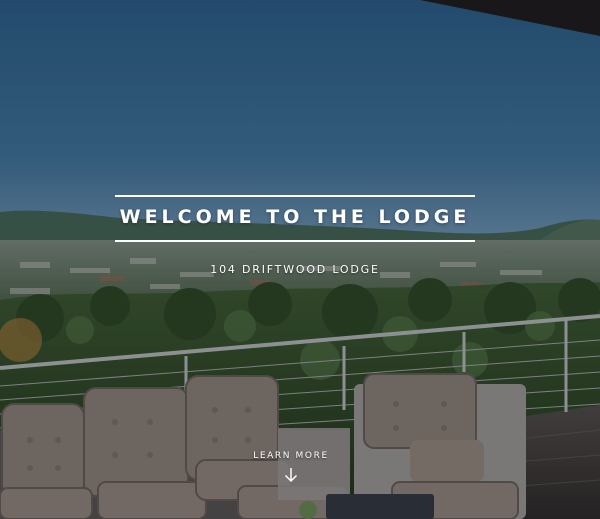  What do you see at coordinates (295, 241) in the screenshot?
I see `title-rule-bottom` at bounding box center [295, 241].